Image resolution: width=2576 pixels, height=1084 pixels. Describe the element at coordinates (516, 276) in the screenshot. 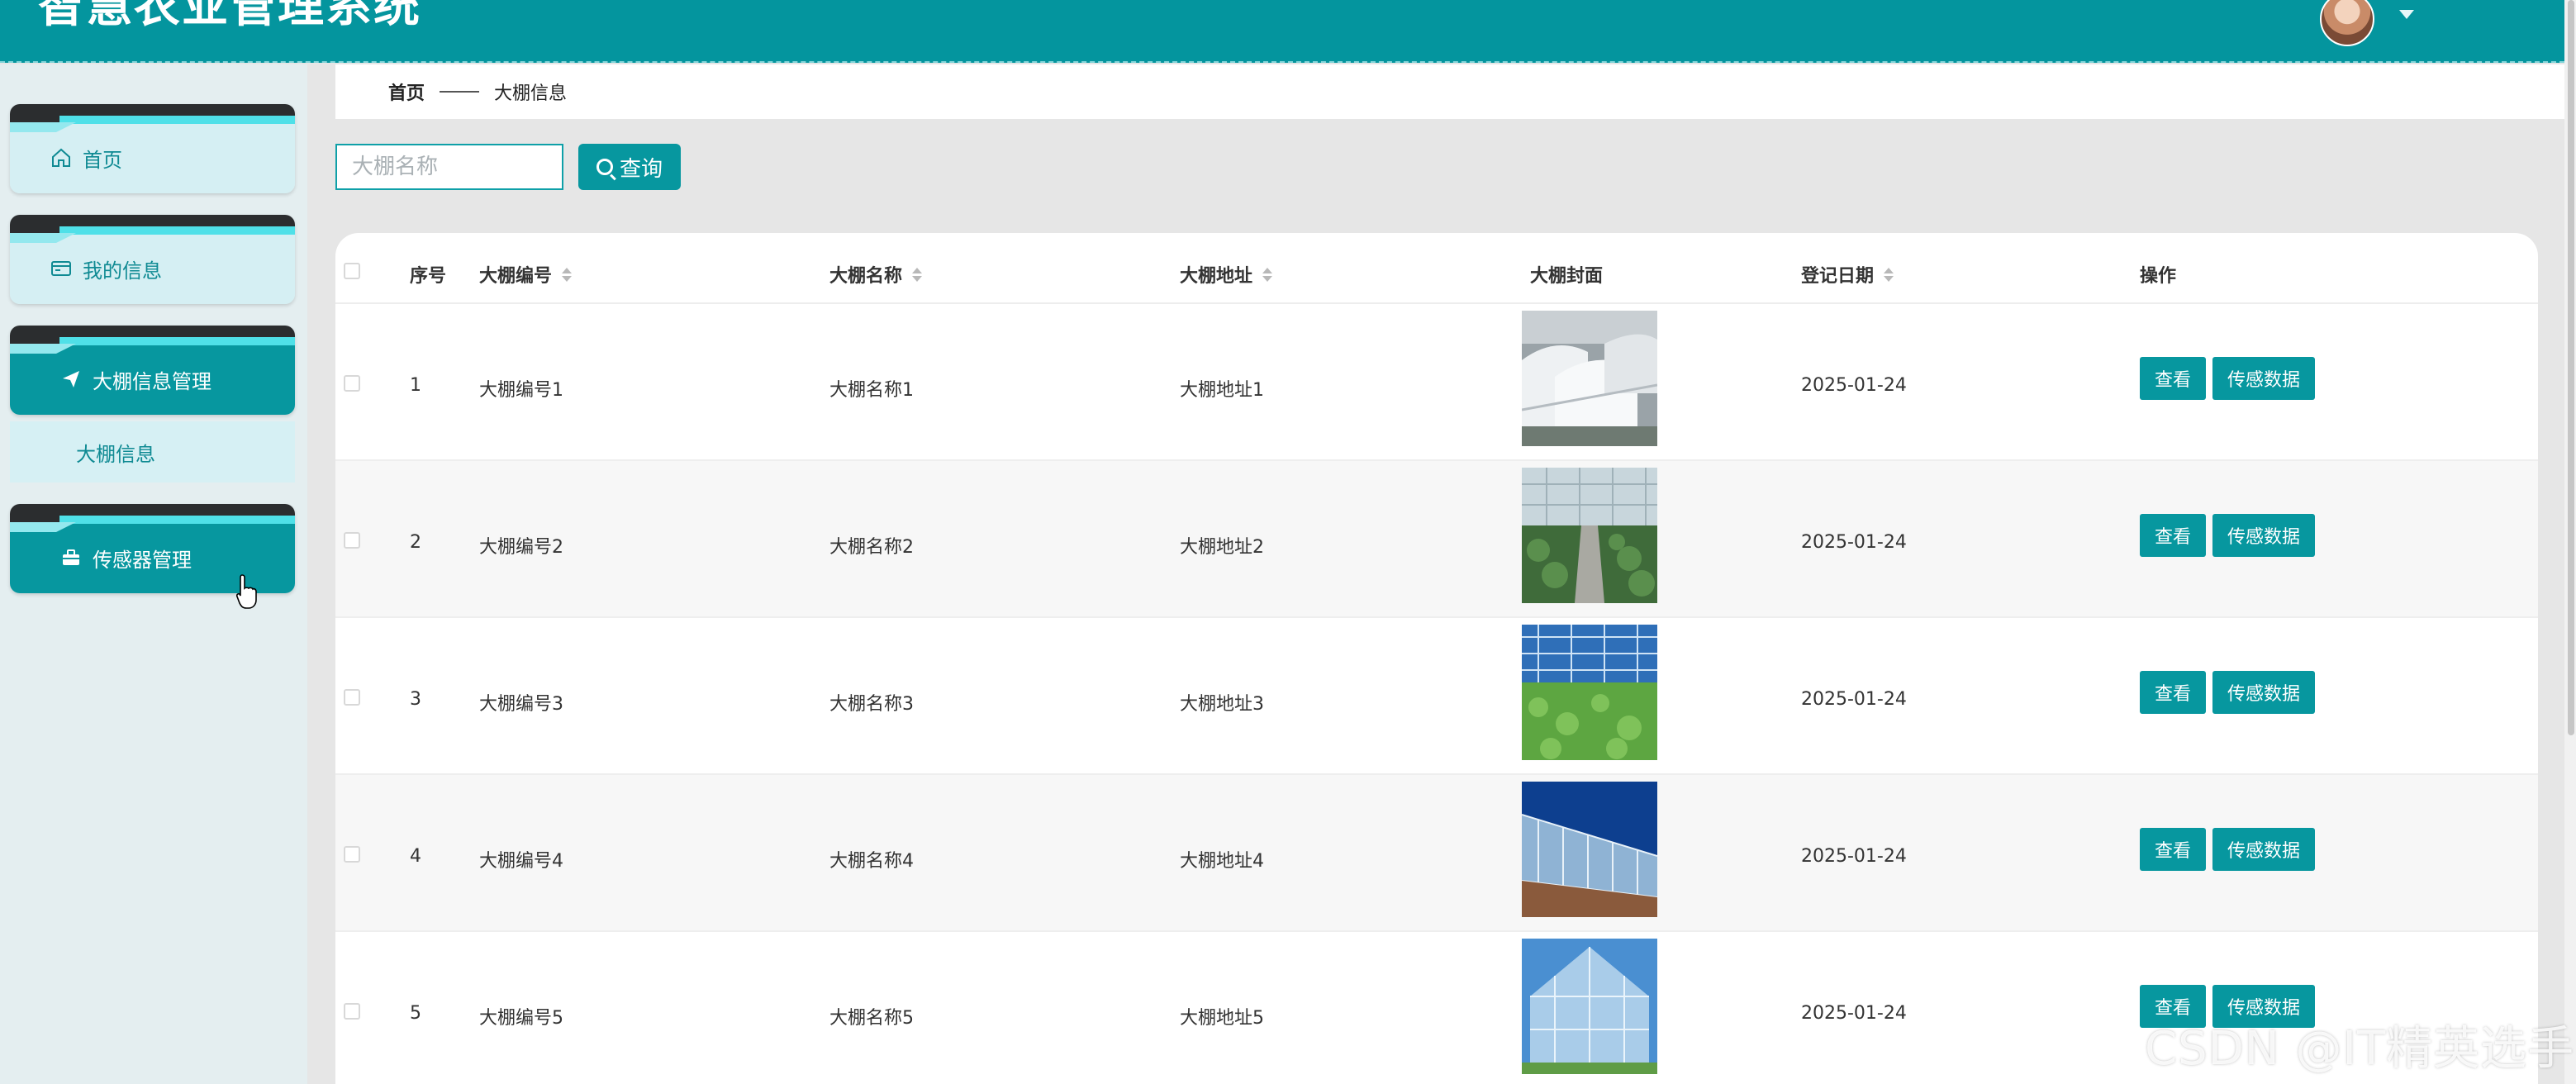

I see `col-header-label: 大棚编号` at that location.